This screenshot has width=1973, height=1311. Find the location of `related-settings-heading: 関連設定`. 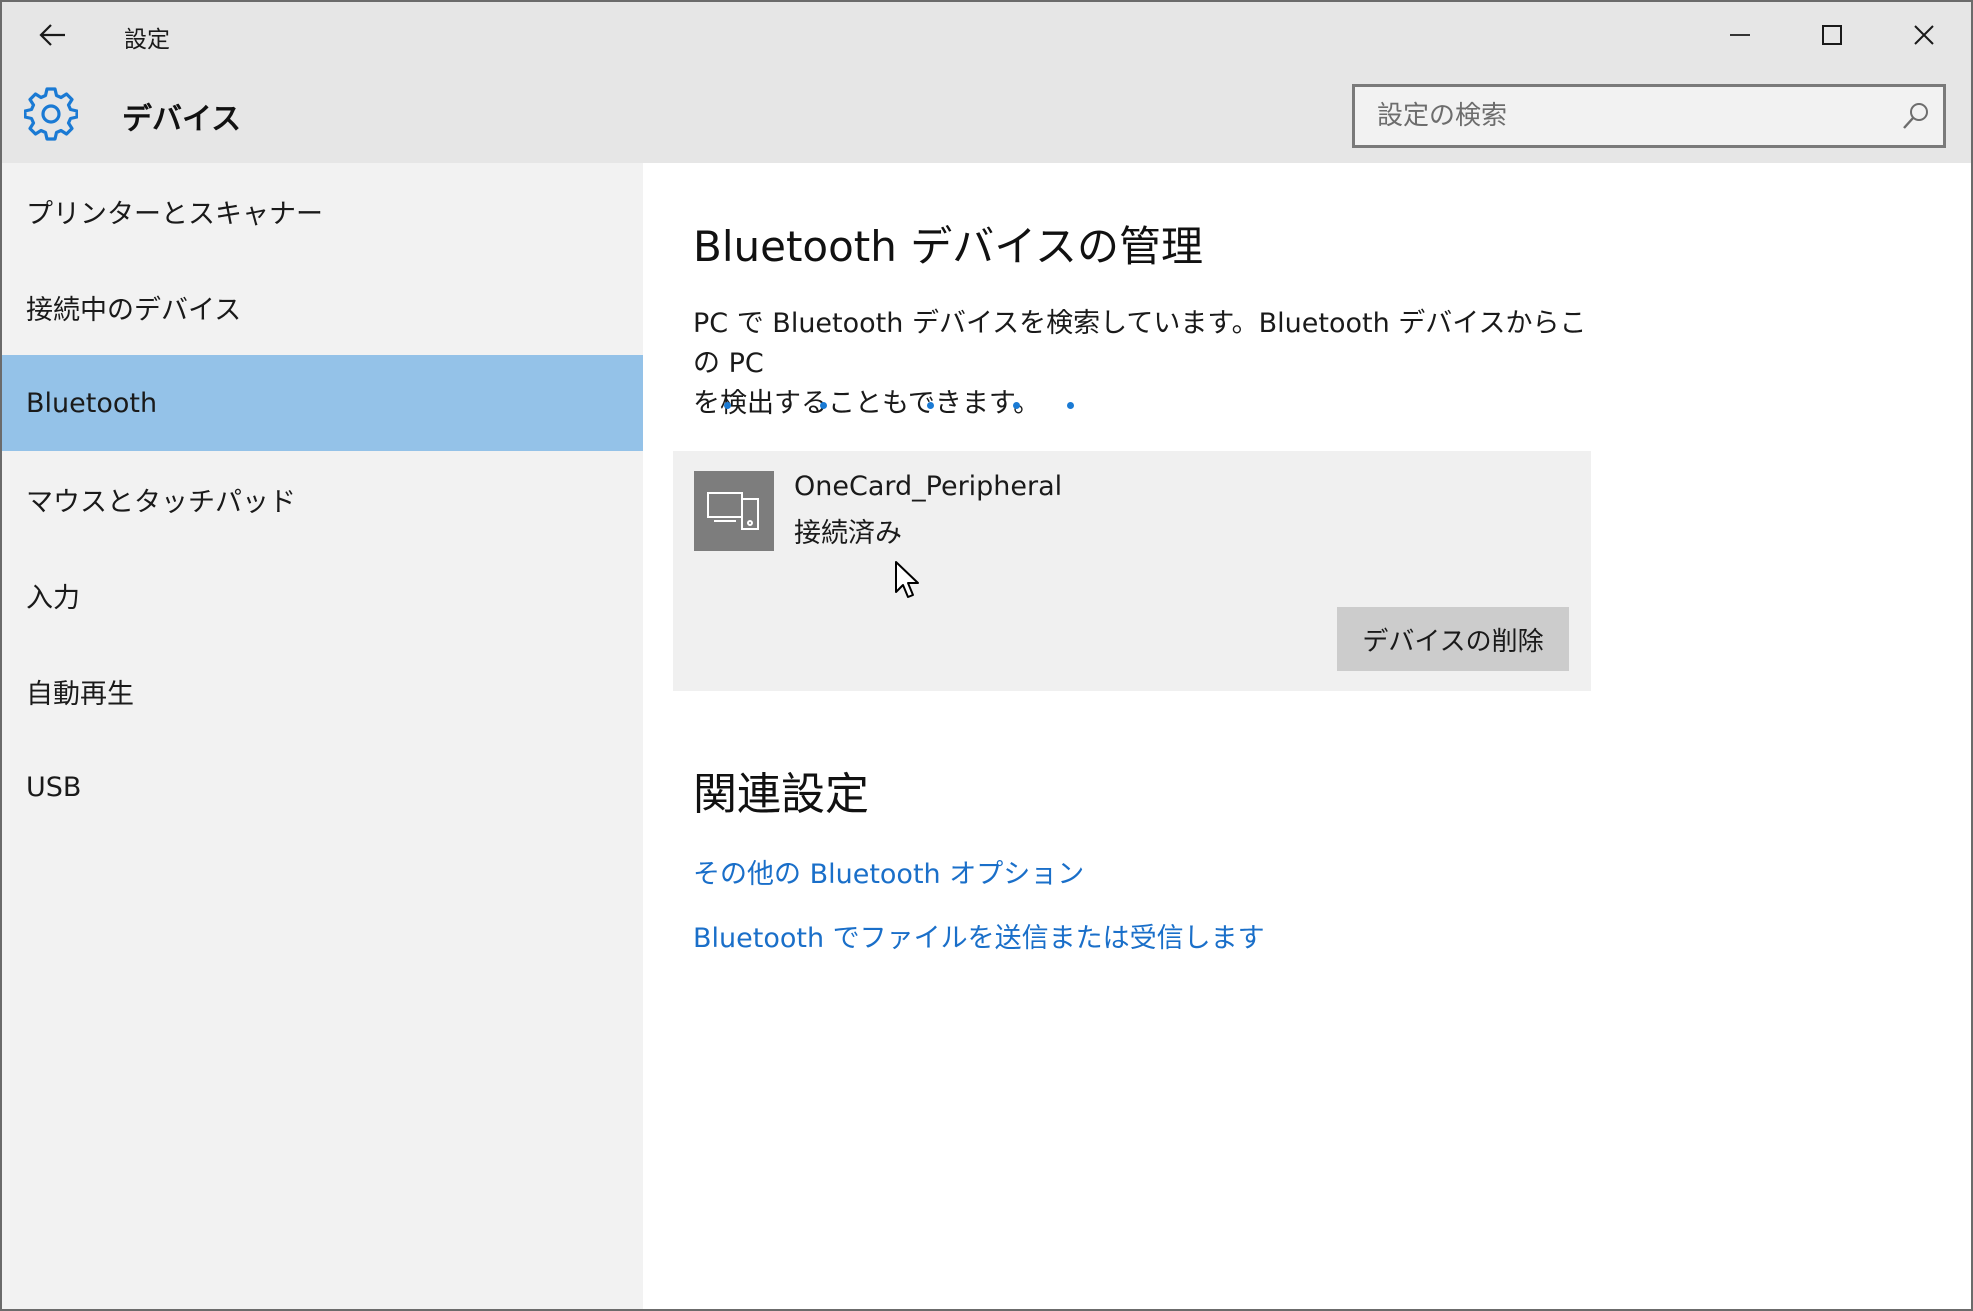

related-settings-heading: 関連設定 is located at coordinates (781, 794).